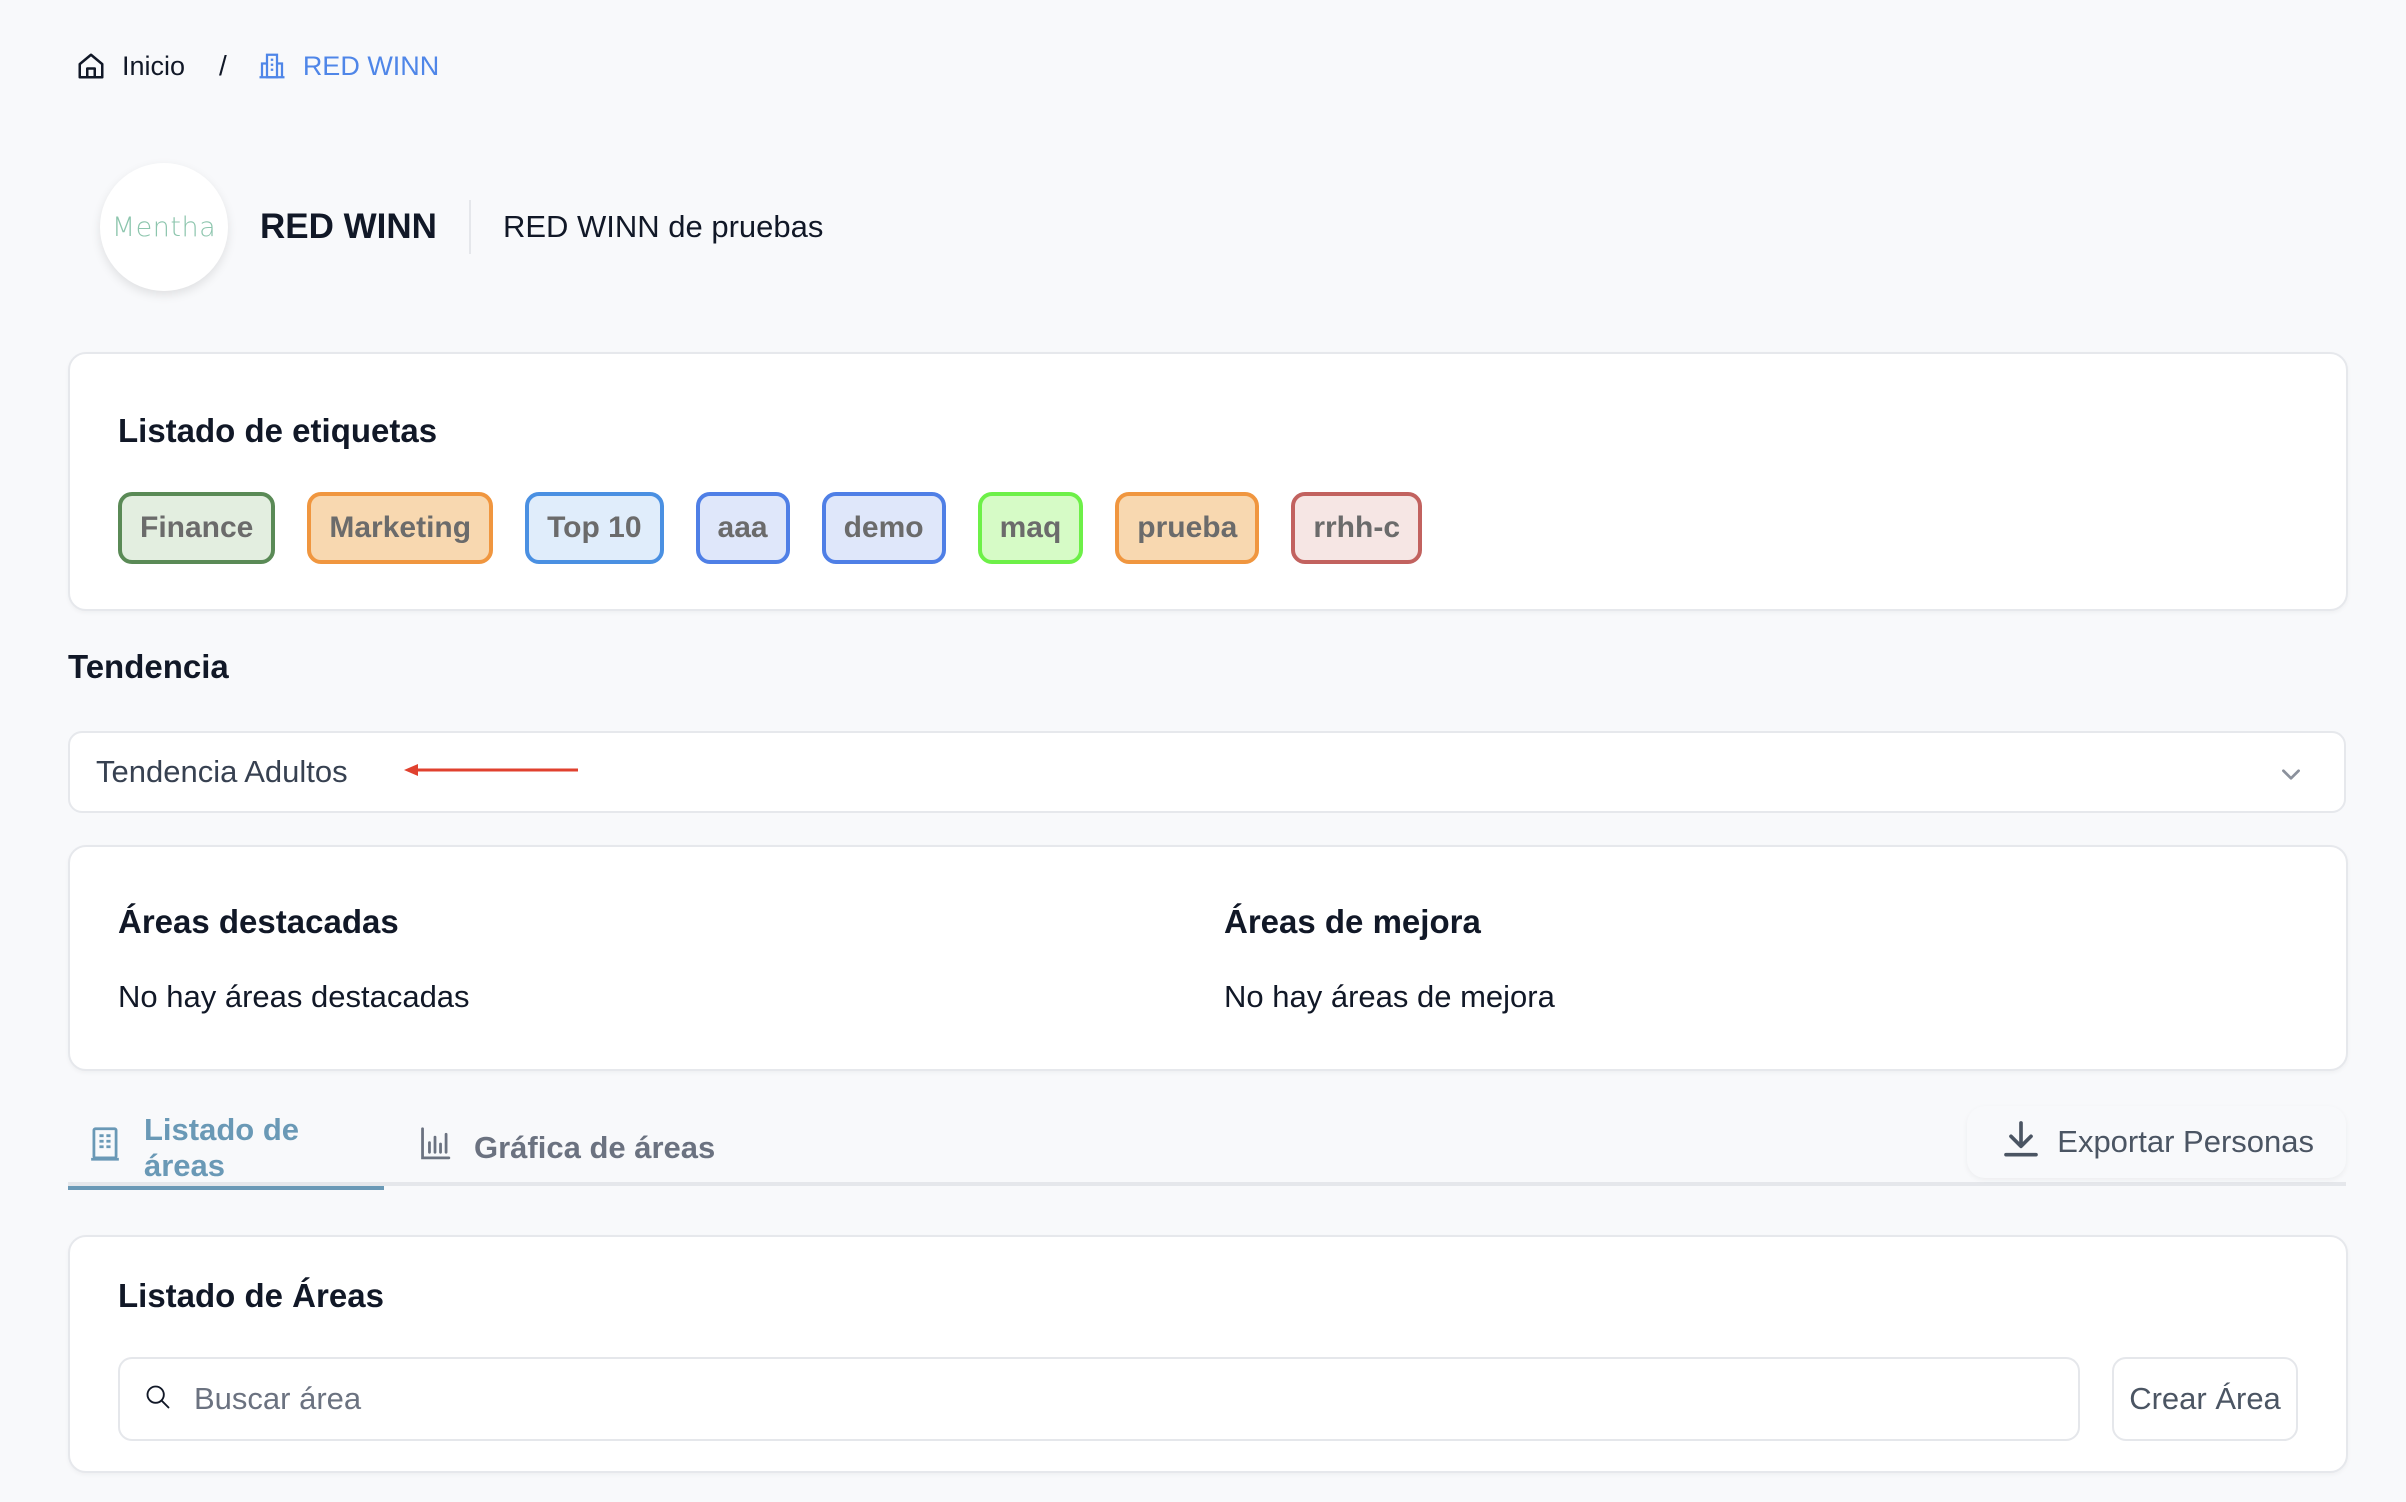 This screenshot has height=1502, width=2406. I want to click on tag-chip: prueba, so click(1187, 528).